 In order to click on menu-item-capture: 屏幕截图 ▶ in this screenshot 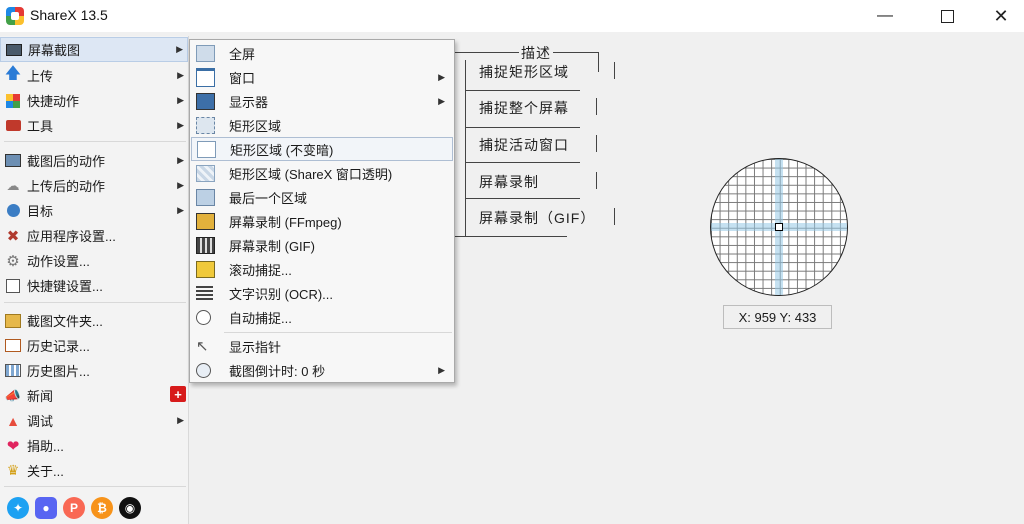, I will do `click(94, 49)`.